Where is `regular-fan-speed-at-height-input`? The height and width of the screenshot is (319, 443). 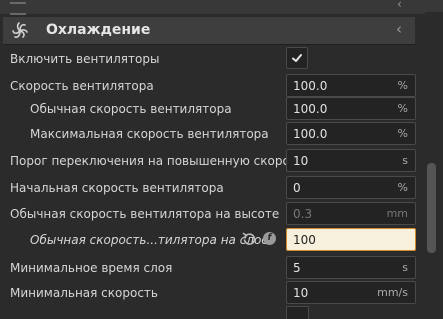 regular-fan-speed-at-height-input is located at coordinates (338, 214).